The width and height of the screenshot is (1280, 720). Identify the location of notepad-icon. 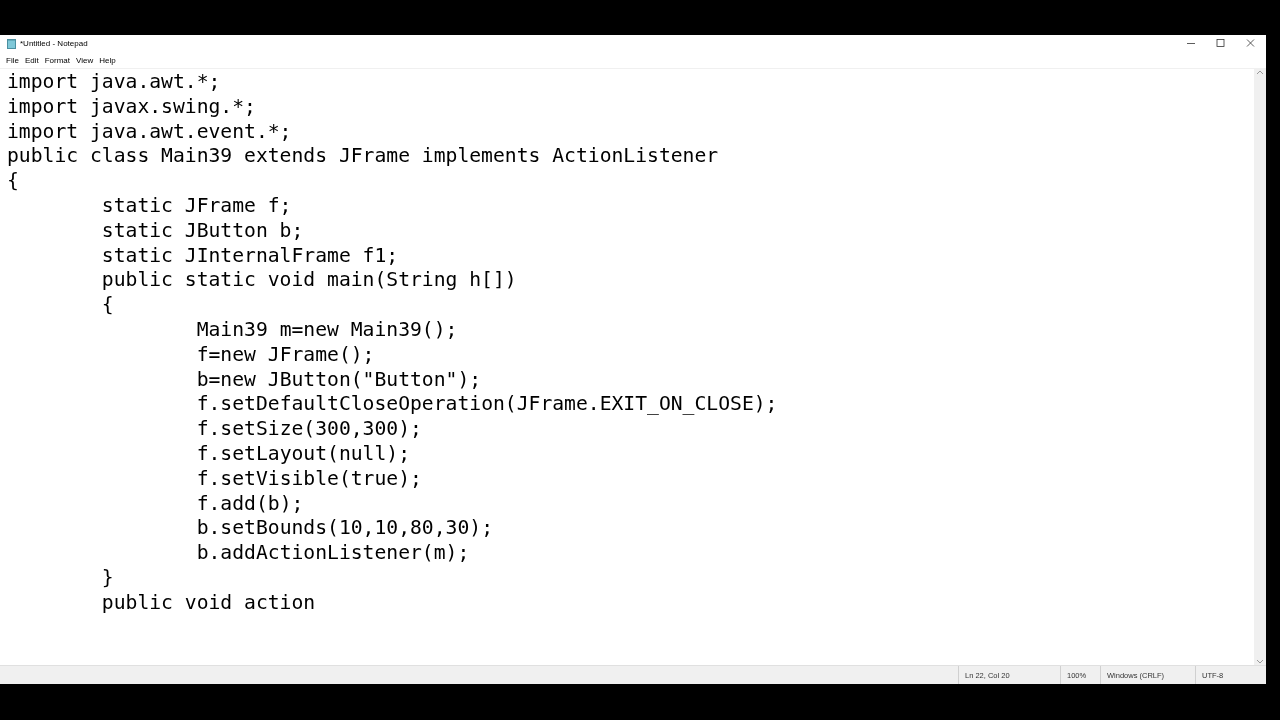
(11, 43).